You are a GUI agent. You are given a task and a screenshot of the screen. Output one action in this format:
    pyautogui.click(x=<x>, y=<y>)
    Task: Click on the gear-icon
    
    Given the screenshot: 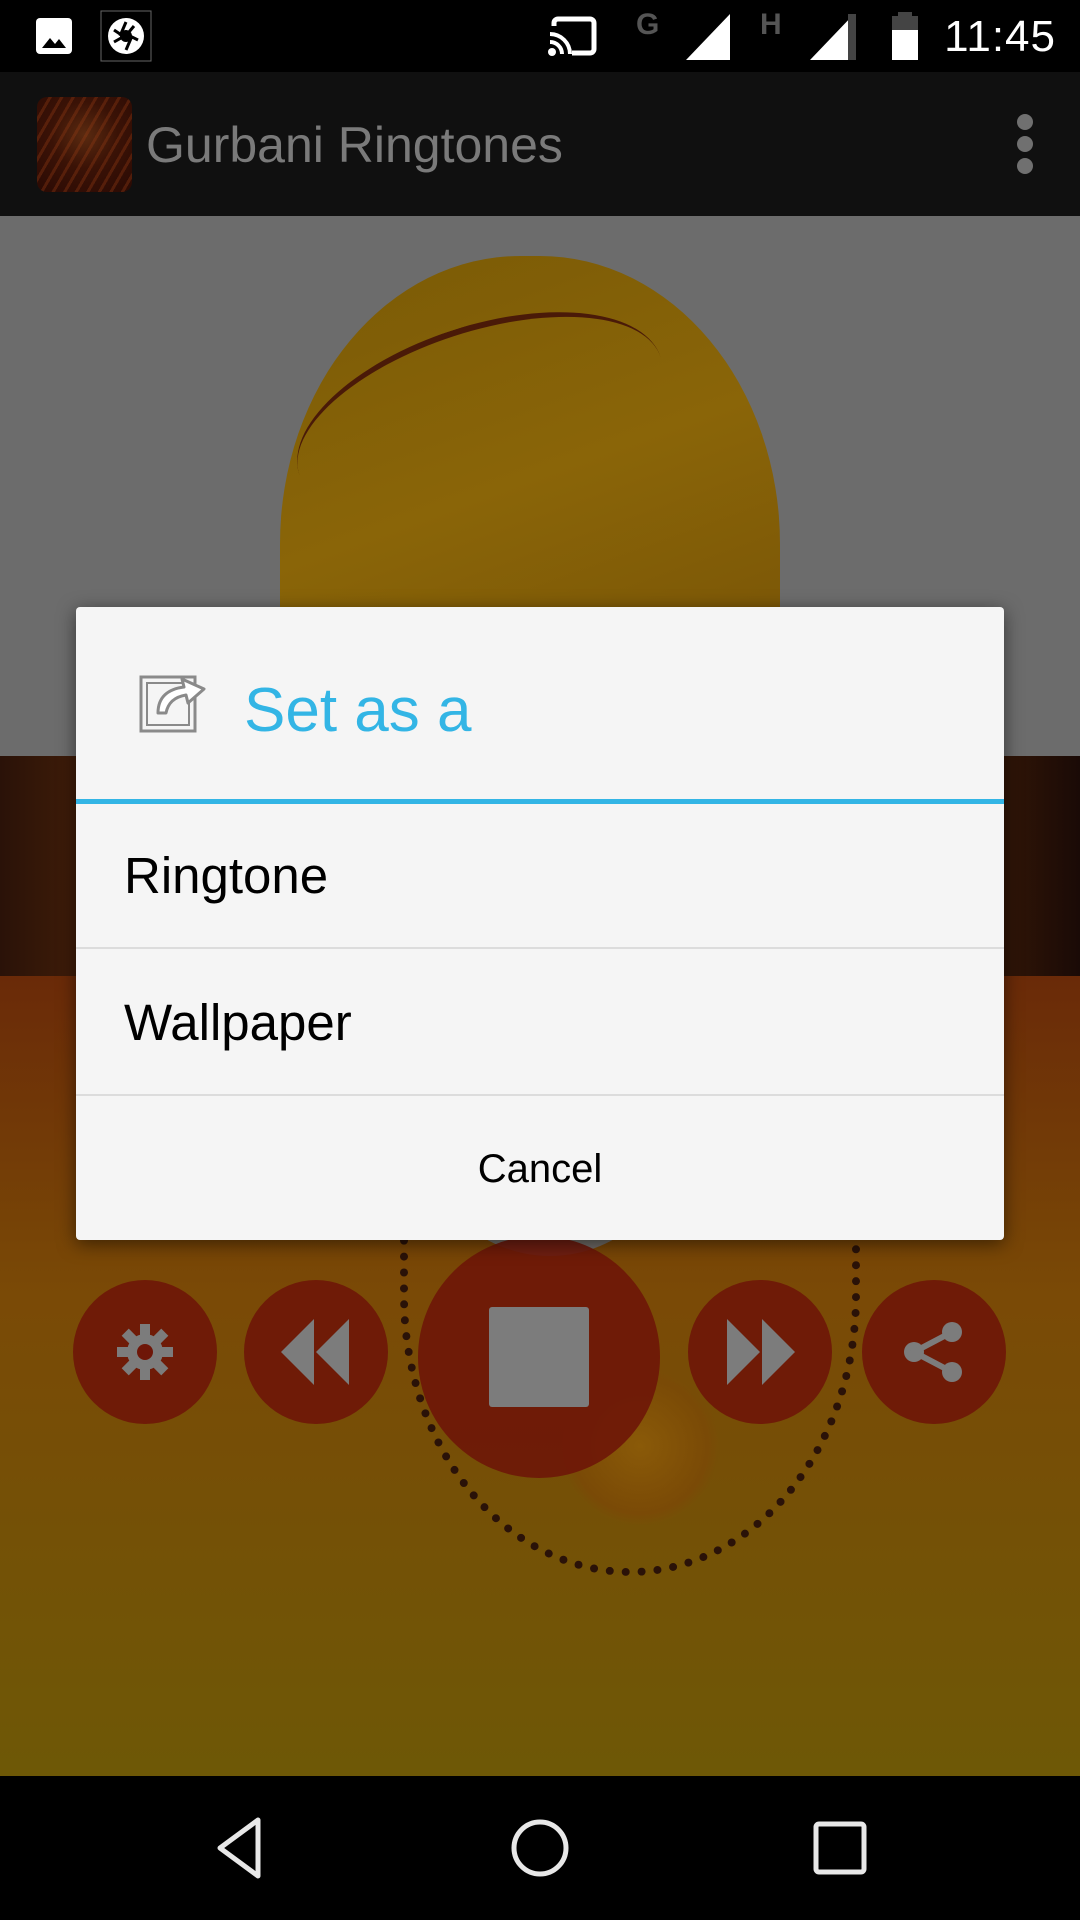 What is the action you would take?
    pyautogui.click(x=145, y=1352)
    